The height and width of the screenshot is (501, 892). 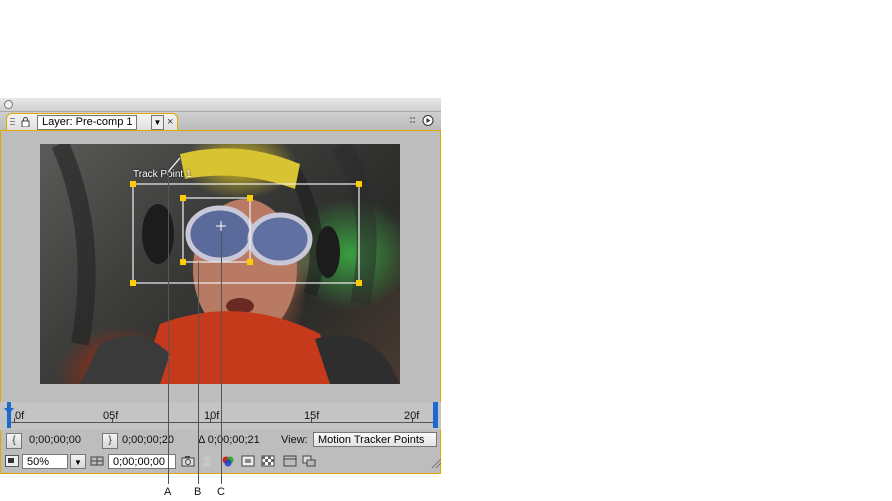 I want to click on always-preview-icon, so click(x=12, y=461).